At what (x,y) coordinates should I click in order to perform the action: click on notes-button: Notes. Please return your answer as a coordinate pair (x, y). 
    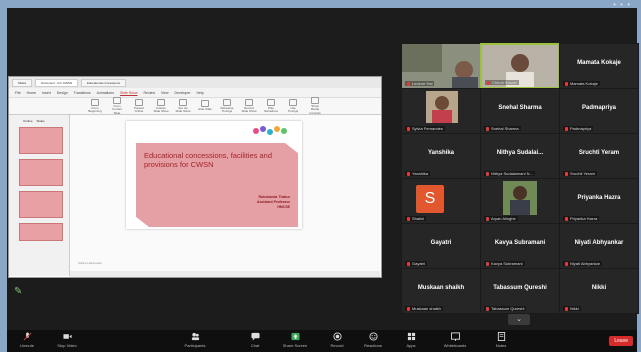
    Looking at the image, I should click on (501, 340).